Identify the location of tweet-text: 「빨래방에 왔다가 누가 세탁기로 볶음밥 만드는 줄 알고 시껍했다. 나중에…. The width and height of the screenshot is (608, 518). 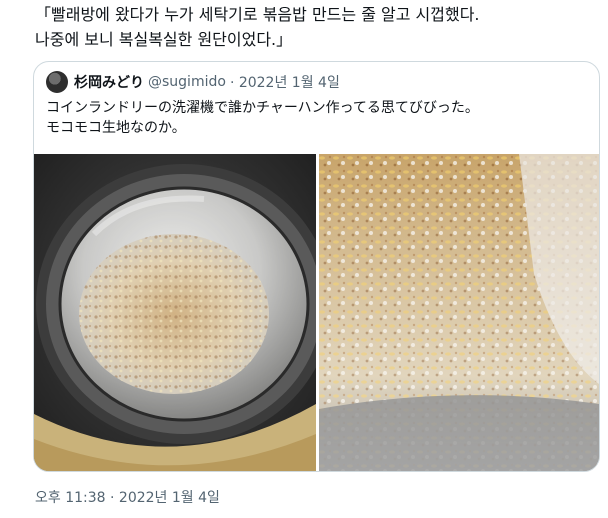
(315, 27).